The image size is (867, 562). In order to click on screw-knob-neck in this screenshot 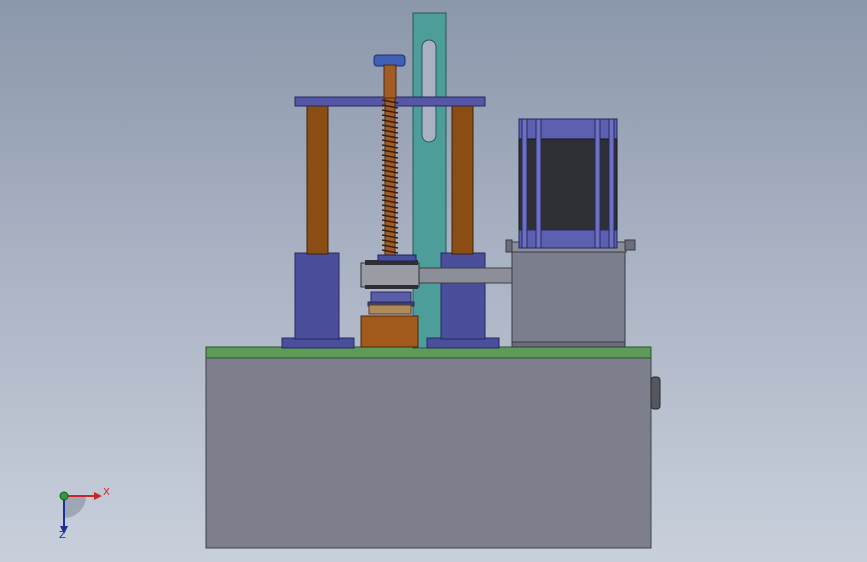, I will do `click(390, 81)`.